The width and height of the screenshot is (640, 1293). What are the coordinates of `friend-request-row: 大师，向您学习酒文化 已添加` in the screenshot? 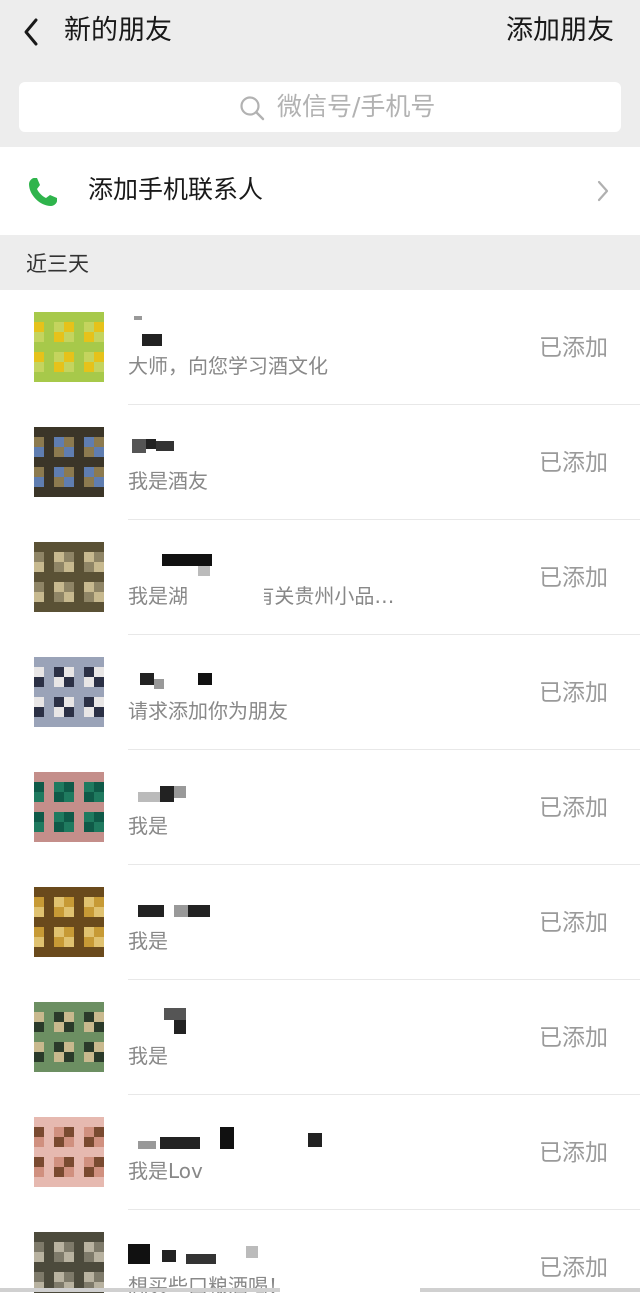 It's located at (320, 347).